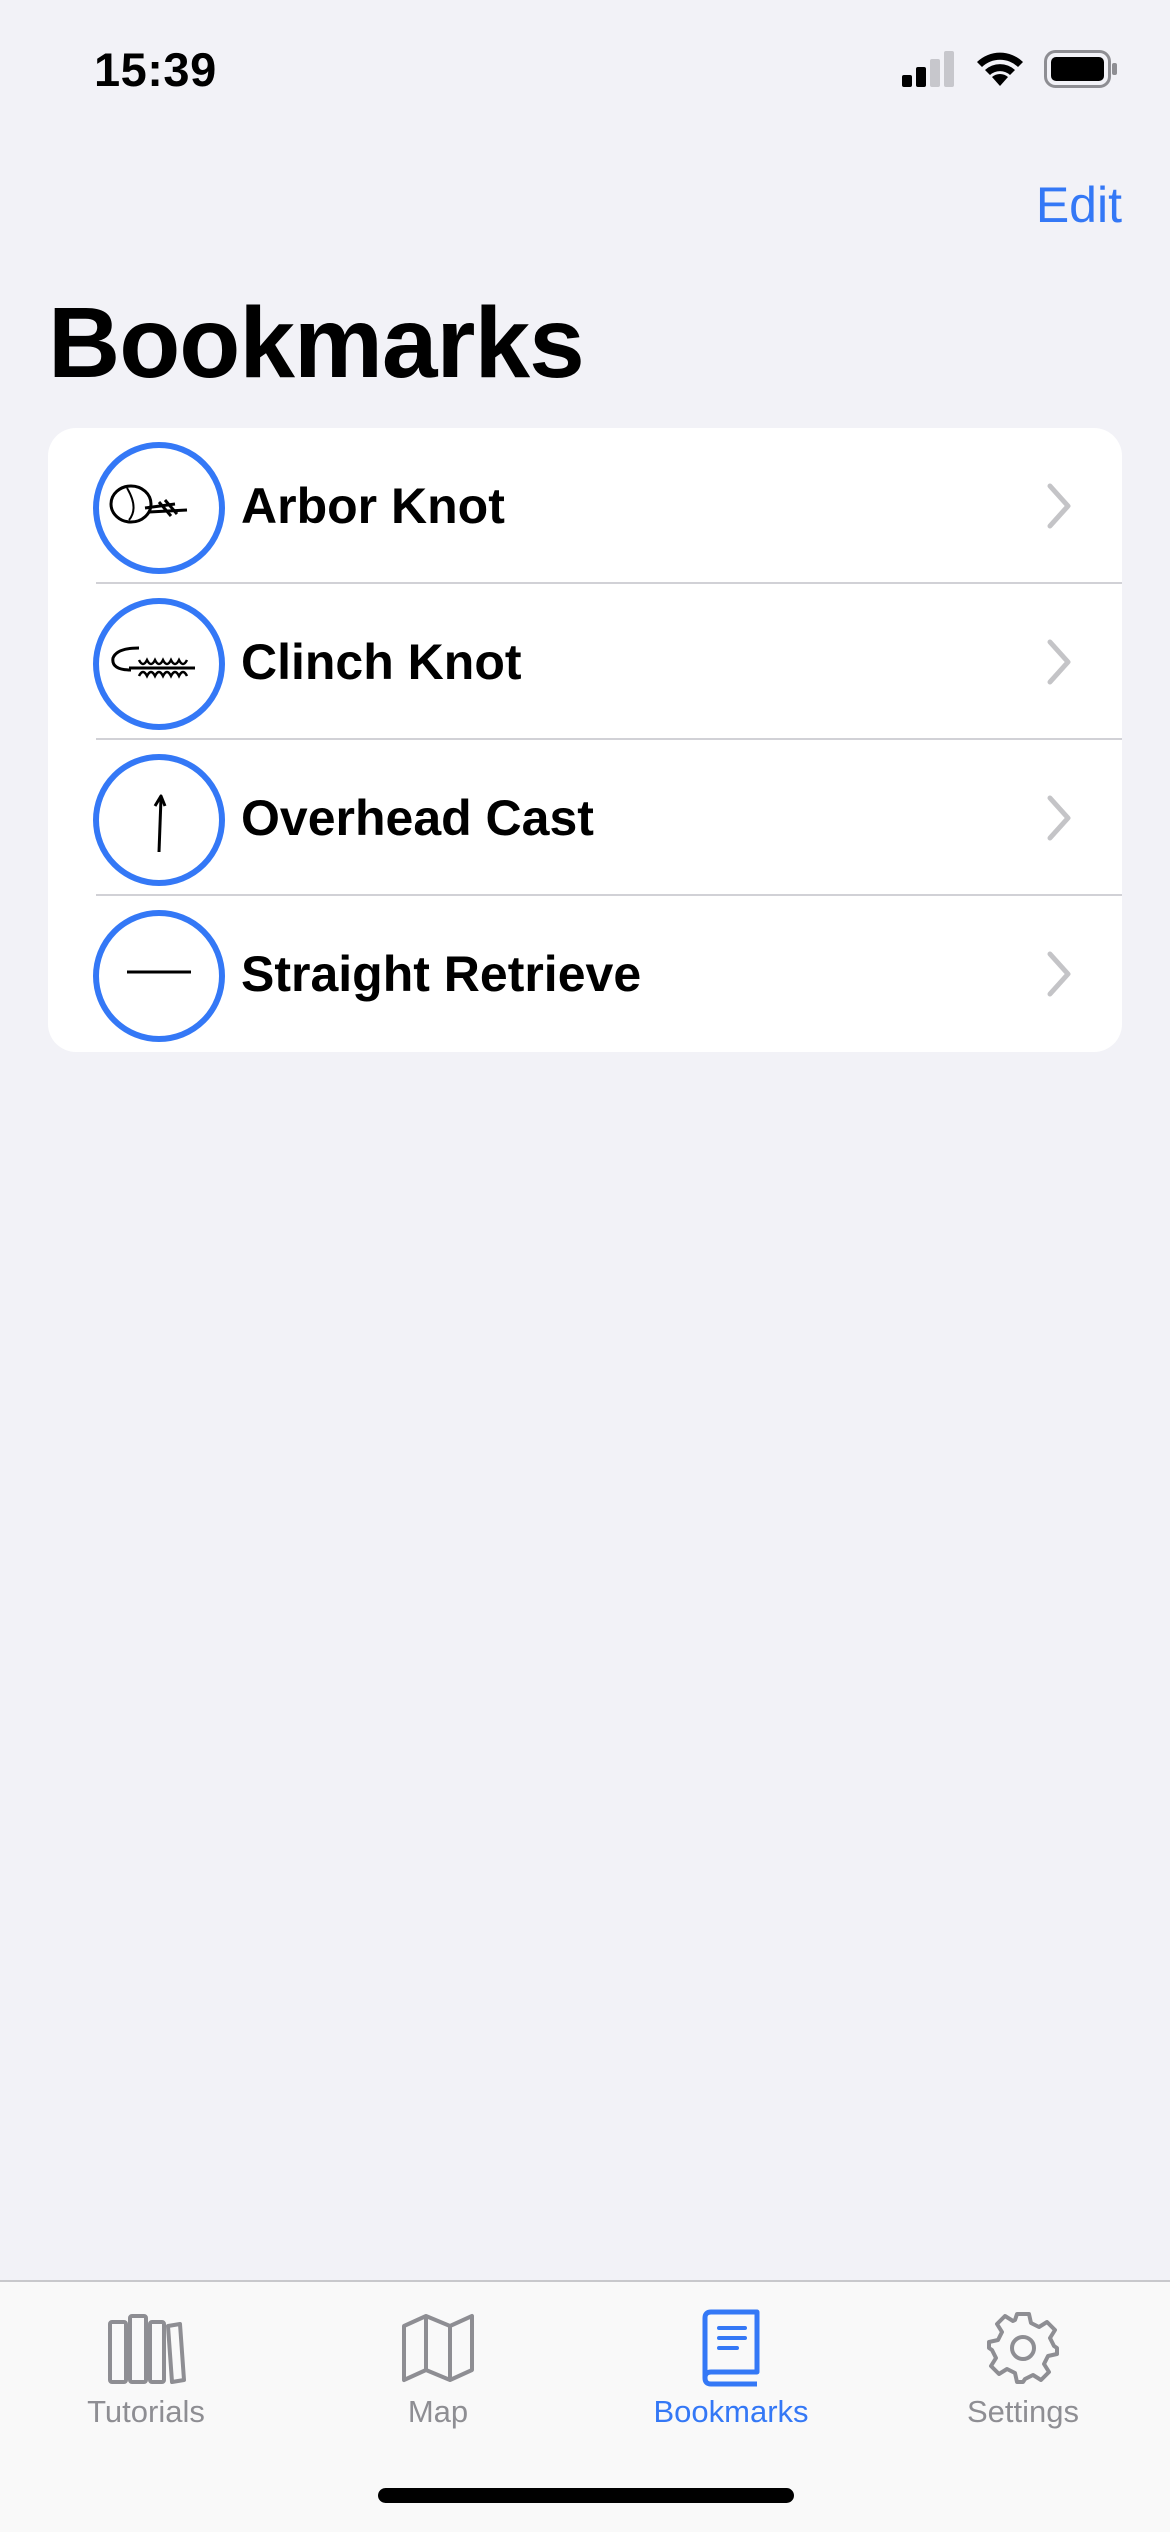 The image size is (1170, 2532). I want to click on books-icon, so click(147, 2349).